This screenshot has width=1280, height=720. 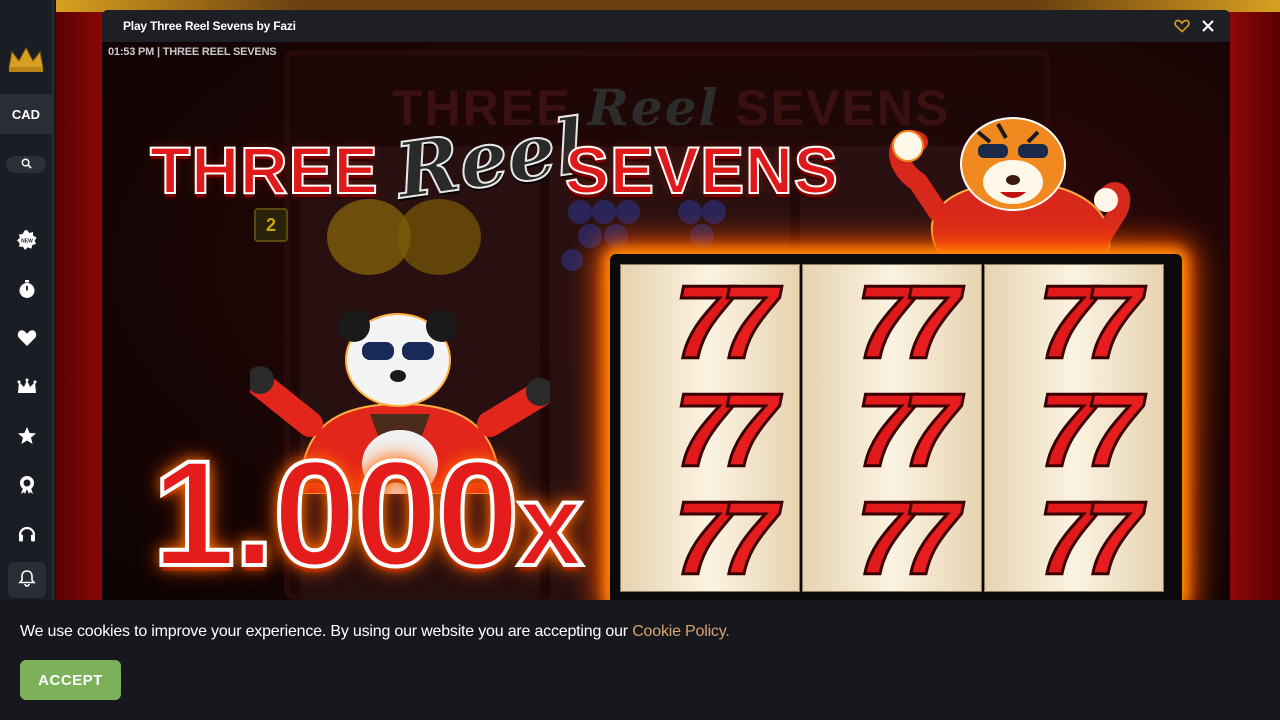 What do you see at coordinates (27, 338) in the screenshot?
I see `heart-icon` at bounding box center [27, 338].